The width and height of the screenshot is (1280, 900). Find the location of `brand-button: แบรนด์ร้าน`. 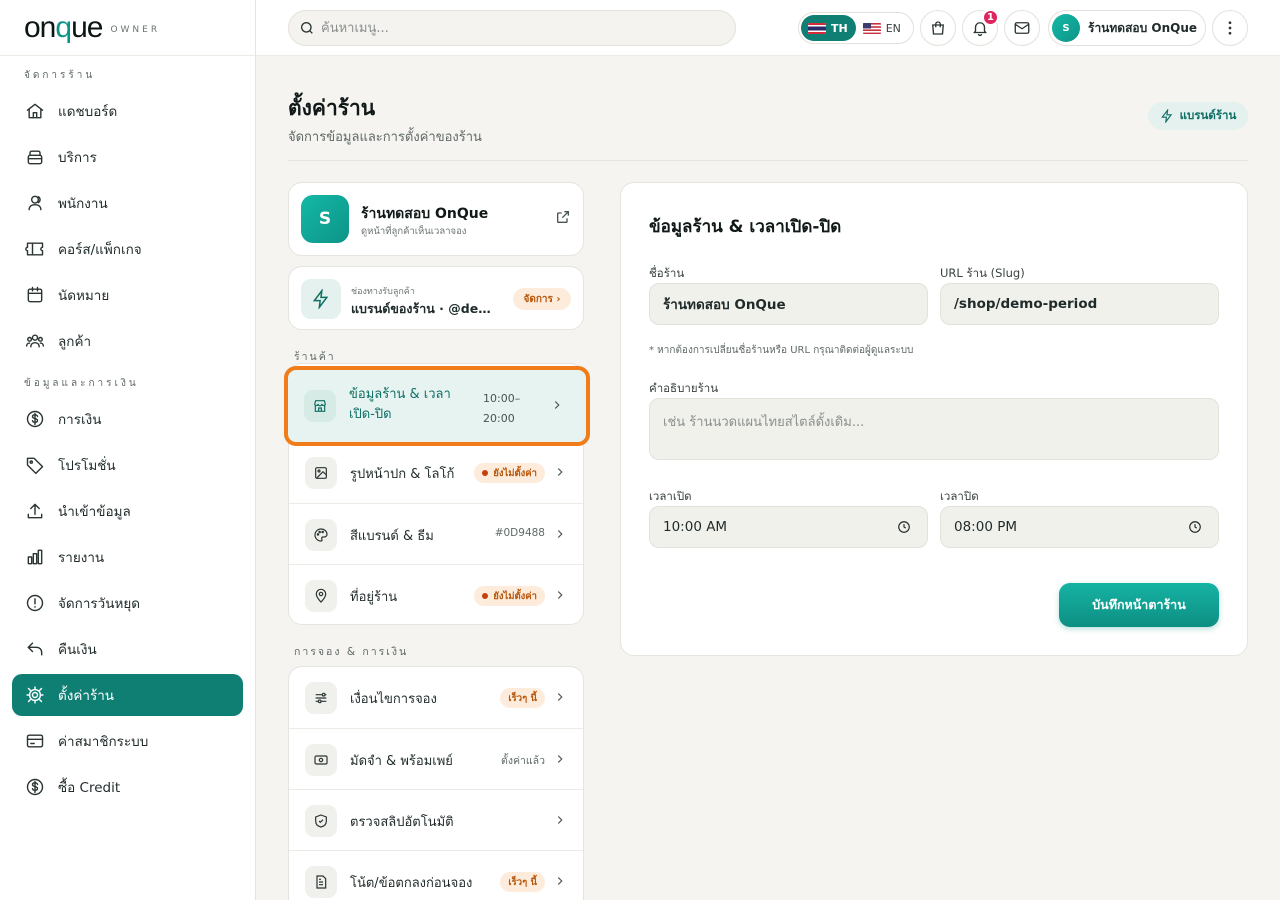

brand-button: แบรนด์ร้าน is located at coordinates (1198, 116).